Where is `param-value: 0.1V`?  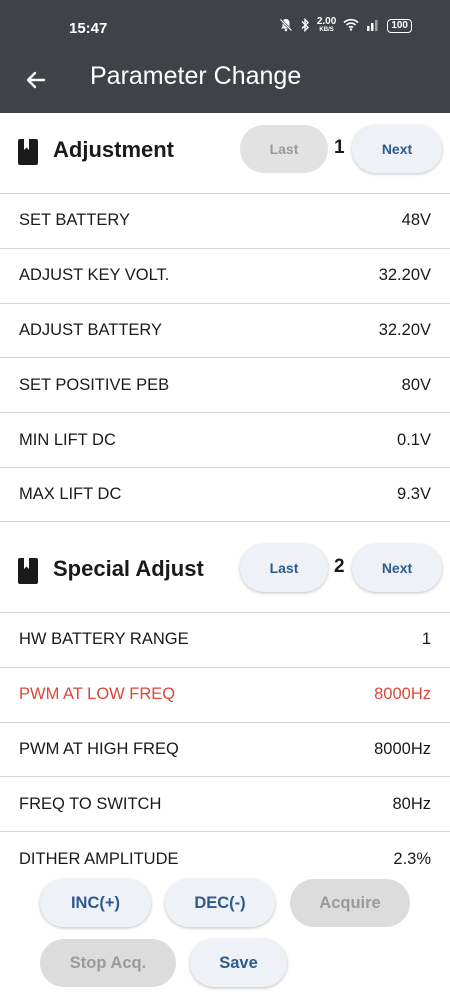
param-value: 0.1V is located at coordinates (414, 439).